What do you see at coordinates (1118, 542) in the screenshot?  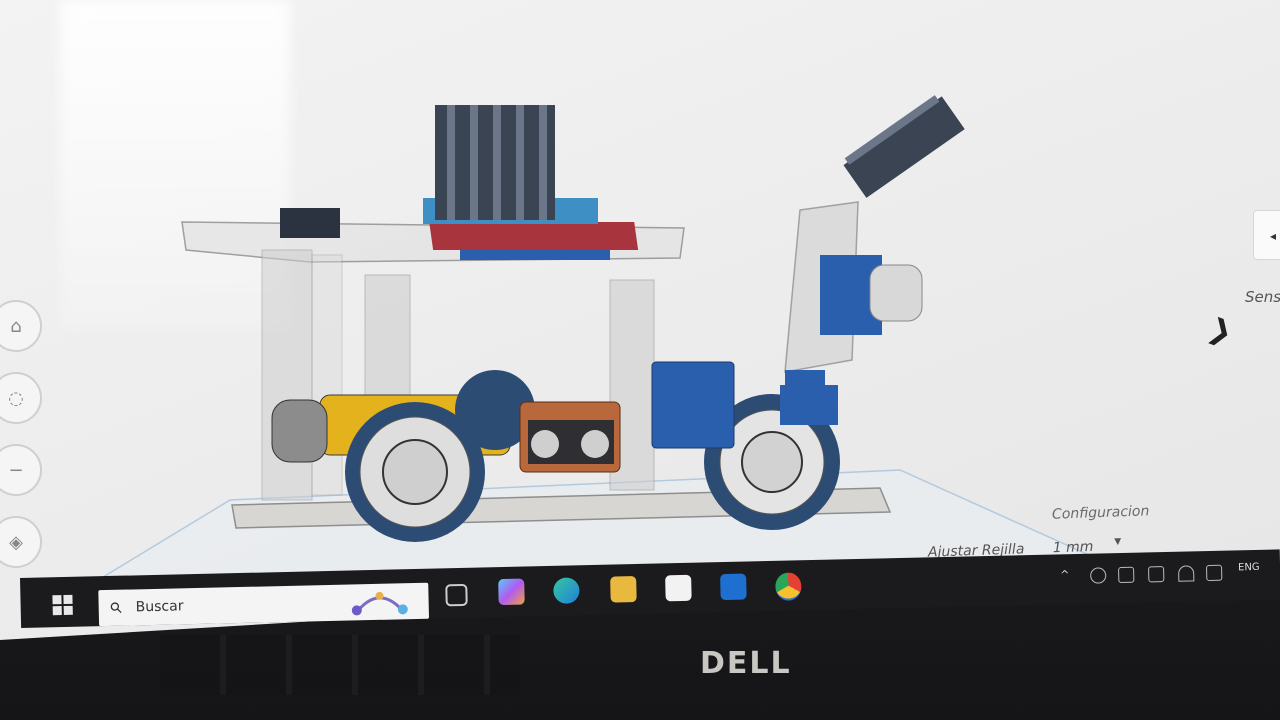 I see `caret-down-icon: ▼` at bounding box center [1118, 542].